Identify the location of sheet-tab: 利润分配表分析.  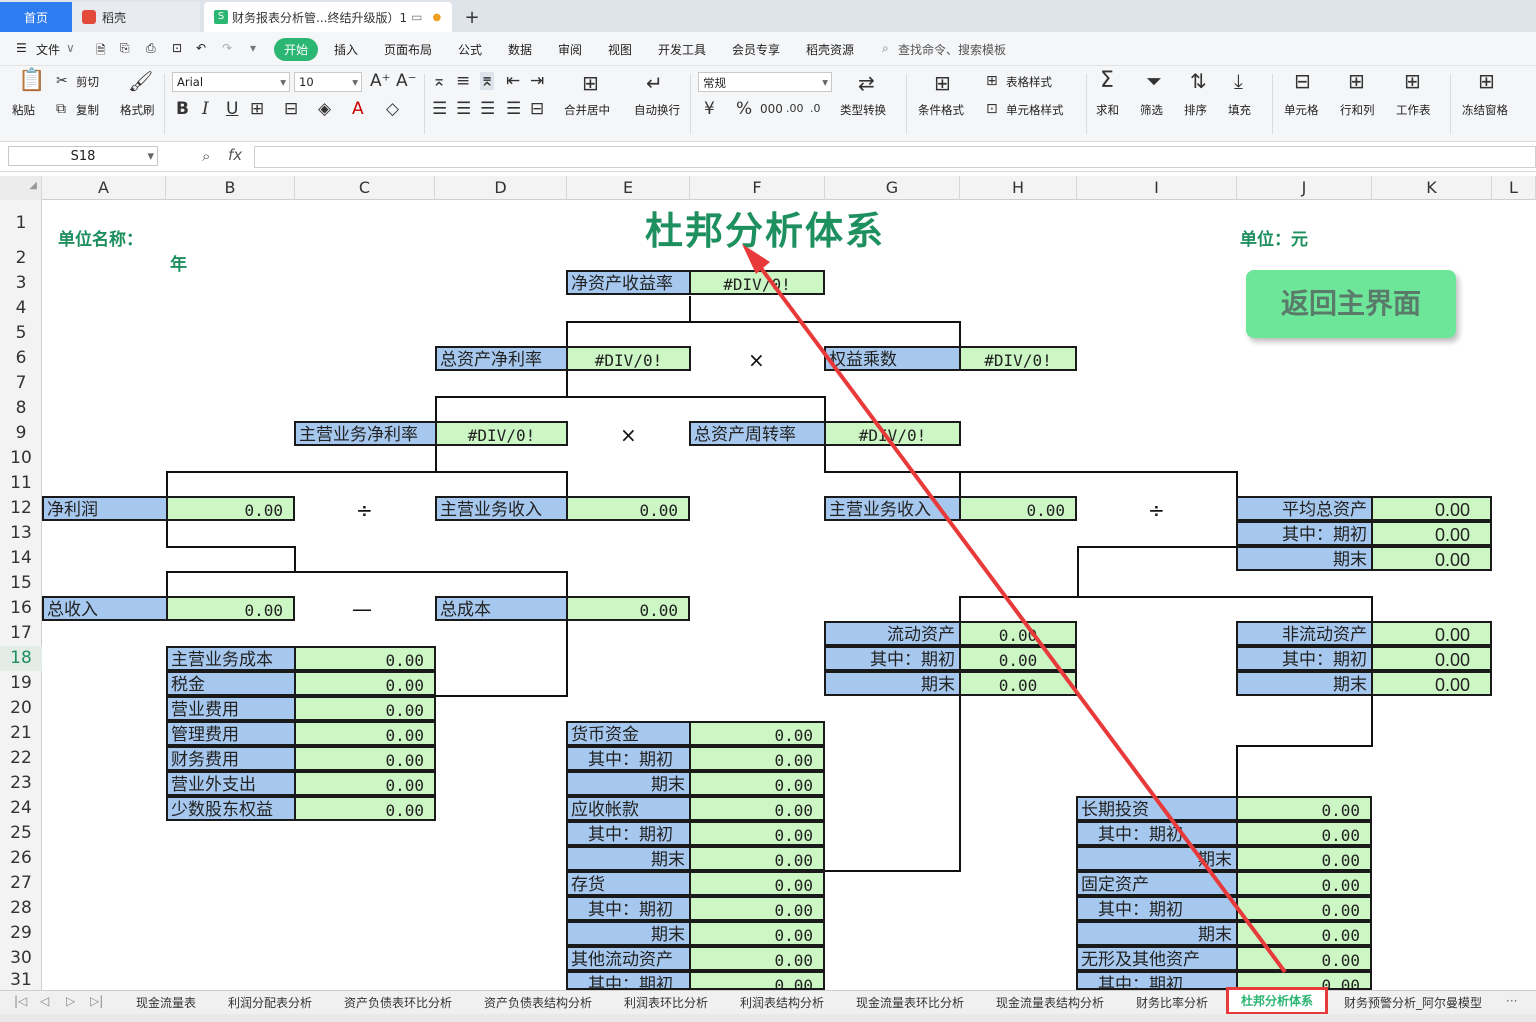
(270, 1002).